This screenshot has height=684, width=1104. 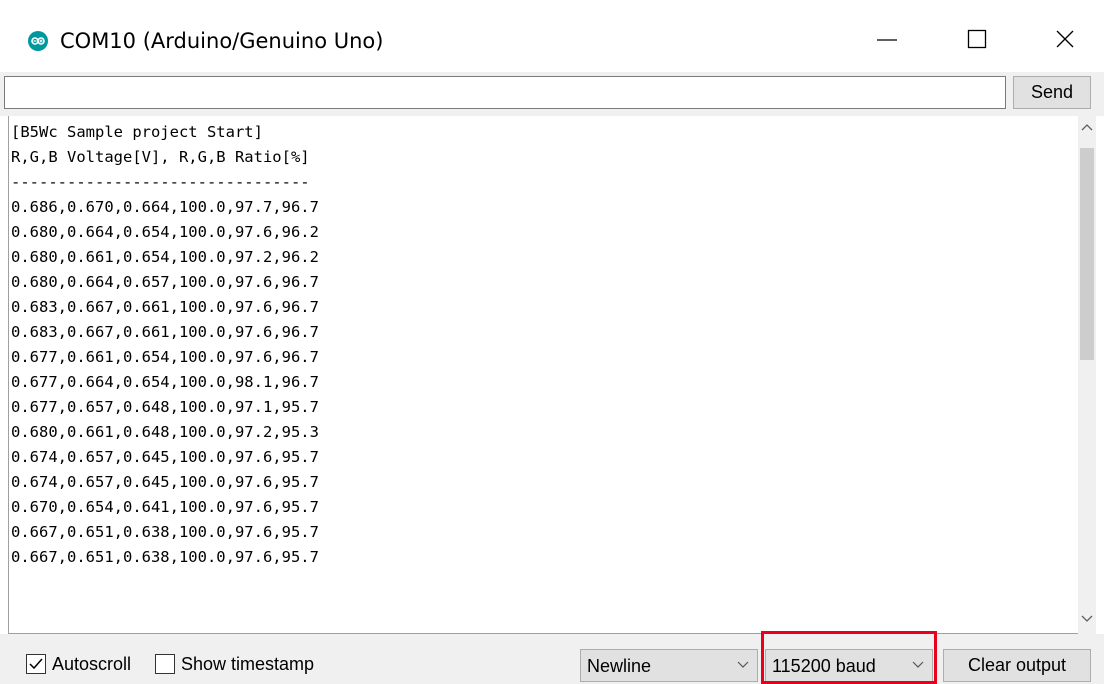 I want to click on send-row: Send, so click(x=552, y=94).